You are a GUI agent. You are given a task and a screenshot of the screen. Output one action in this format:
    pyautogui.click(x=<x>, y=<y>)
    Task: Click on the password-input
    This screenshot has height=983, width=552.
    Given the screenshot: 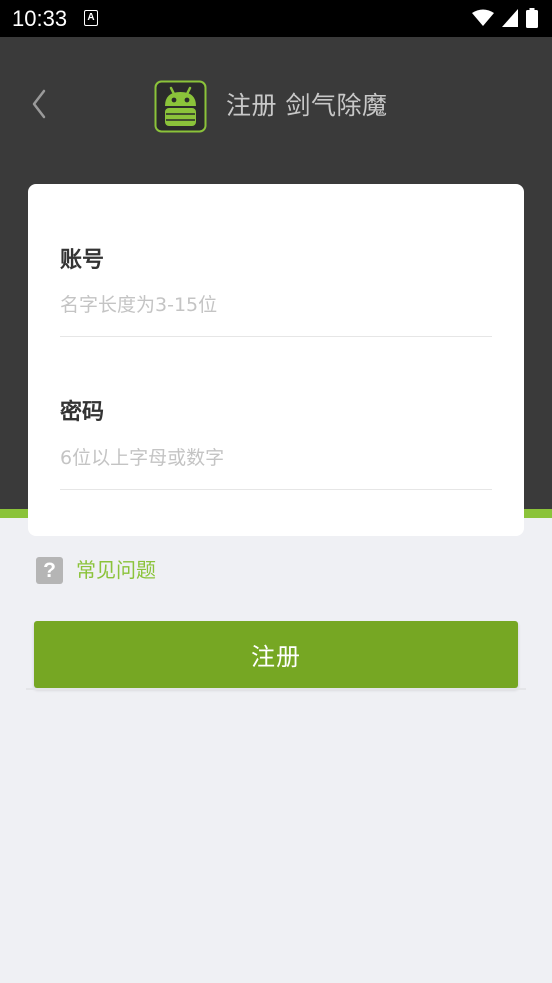 What is the action you would take?
    pyautogui.click(x=276, y=464)
    